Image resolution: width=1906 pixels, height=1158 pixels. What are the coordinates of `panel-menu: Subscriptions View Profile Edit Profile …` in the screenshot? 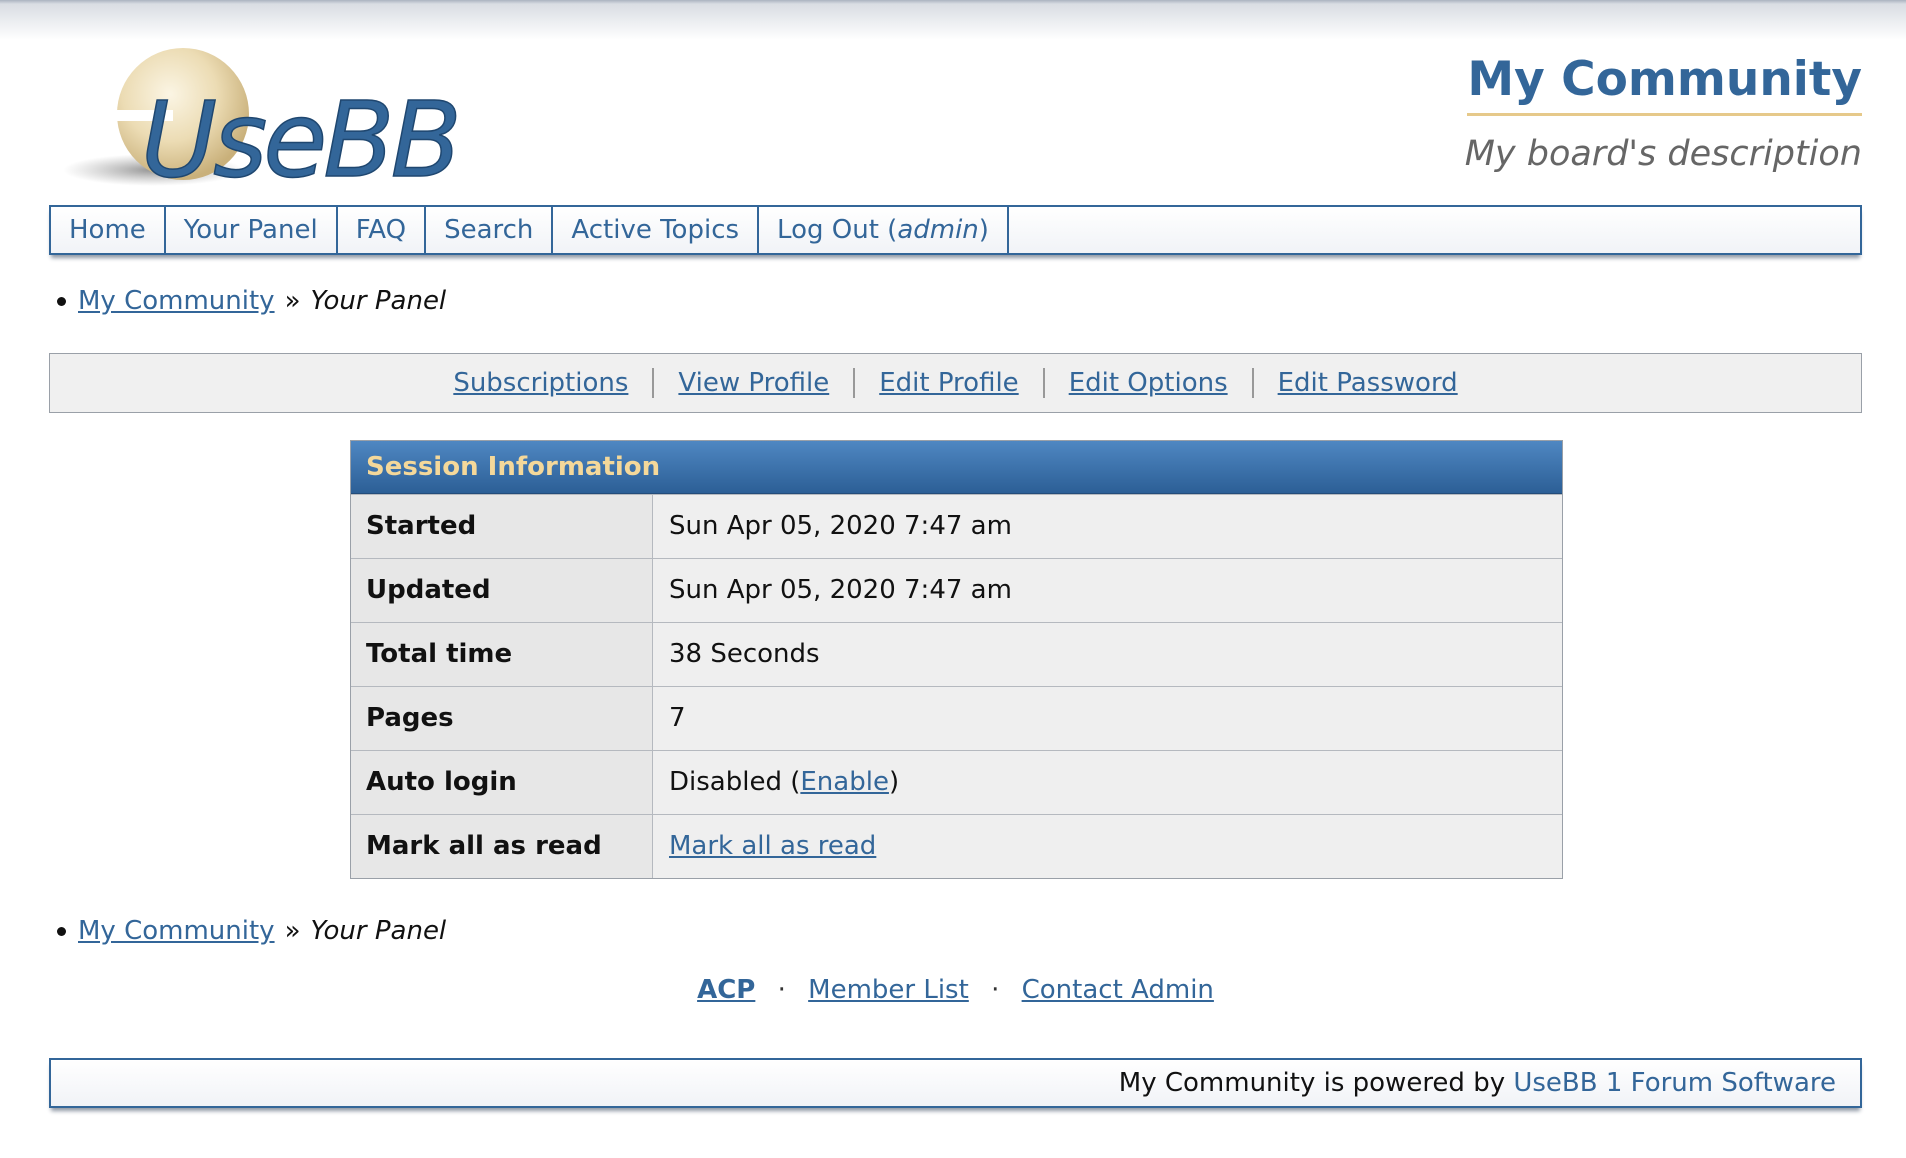 It's located at (955, 383).